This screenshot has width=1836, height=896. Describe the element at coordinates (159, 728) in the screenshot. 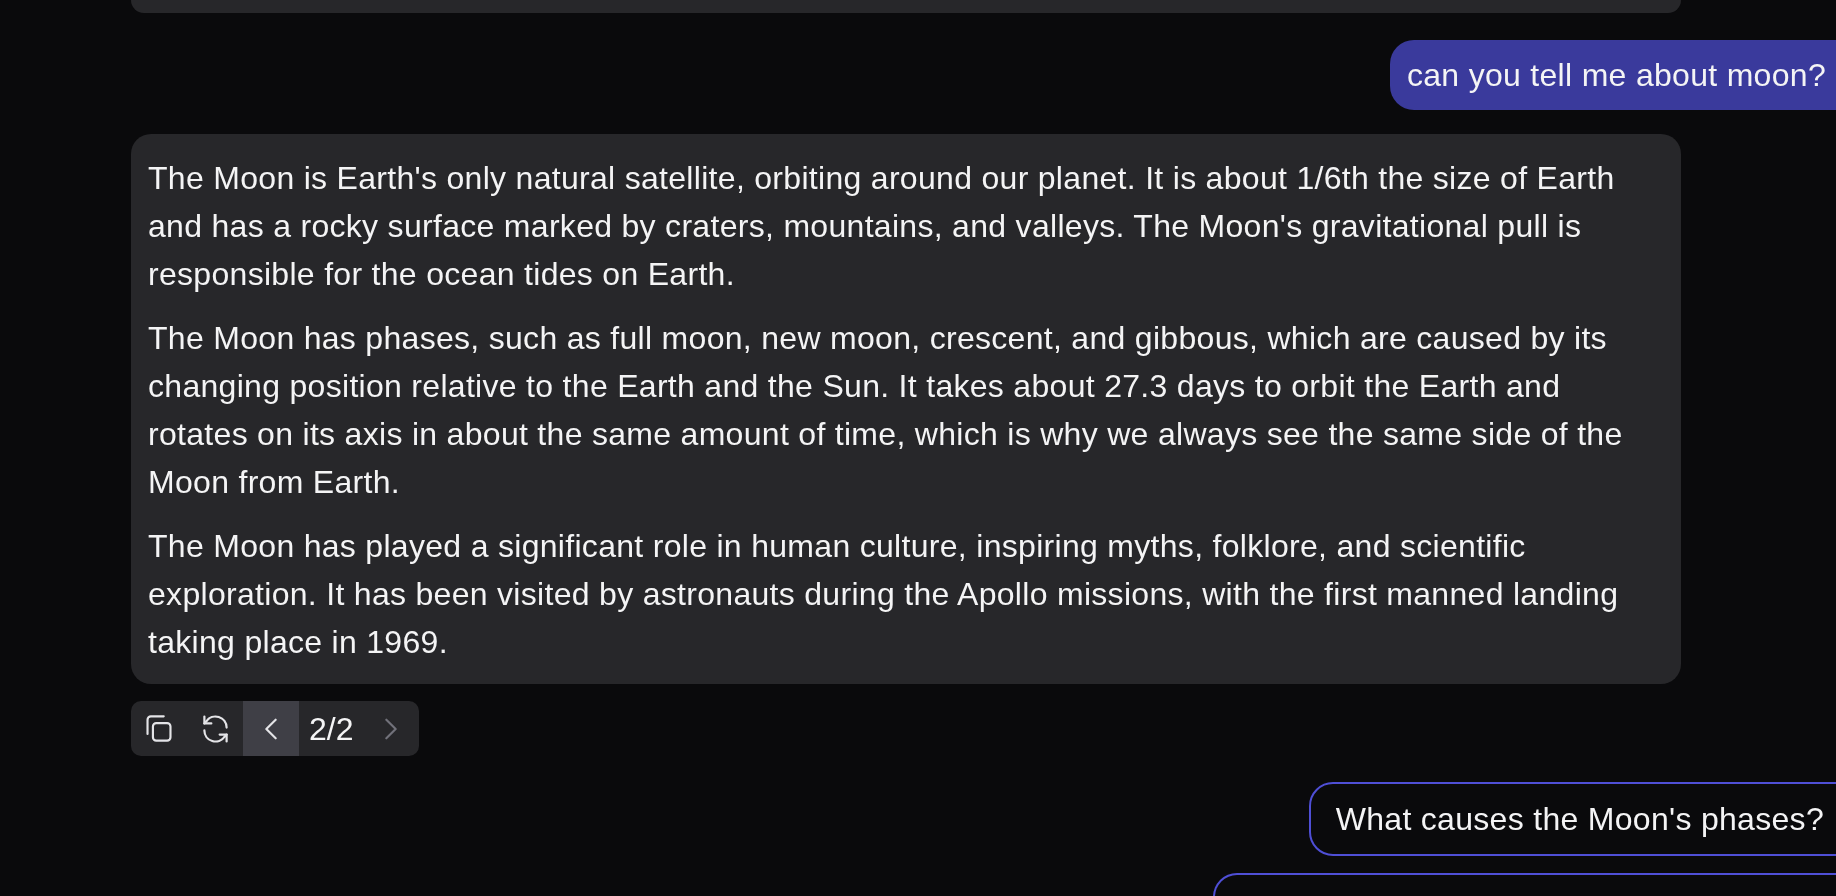

I see `copy-icon` at that location.